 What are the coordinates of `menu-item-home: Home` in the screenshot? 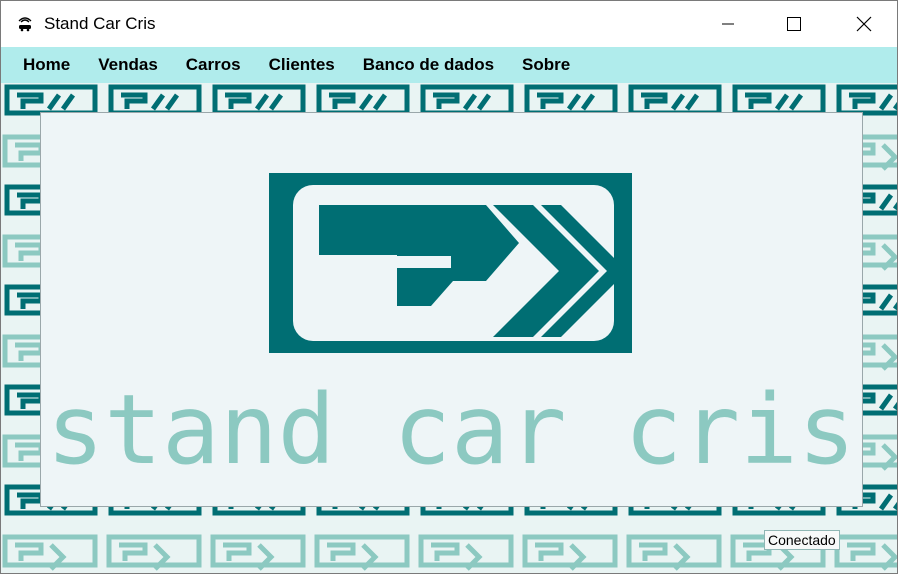 It's located at (46, 65).